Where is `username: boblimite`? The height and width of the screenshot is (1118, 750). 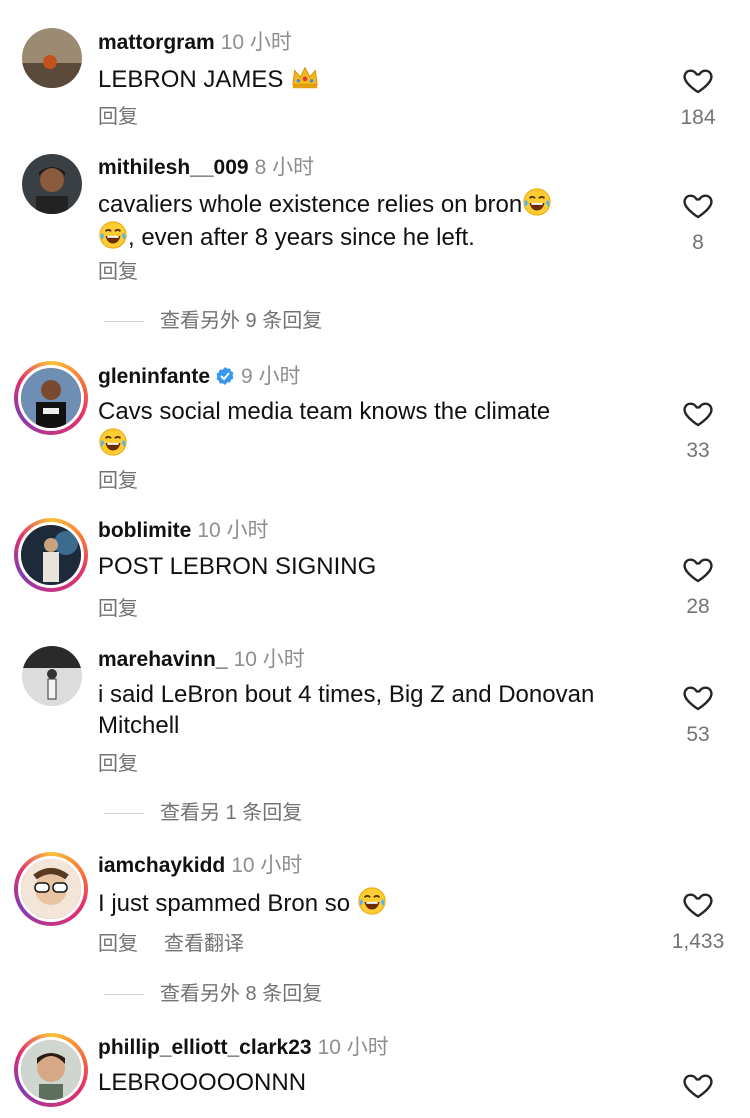 username: boblimite is located at coordinates (144, 530).